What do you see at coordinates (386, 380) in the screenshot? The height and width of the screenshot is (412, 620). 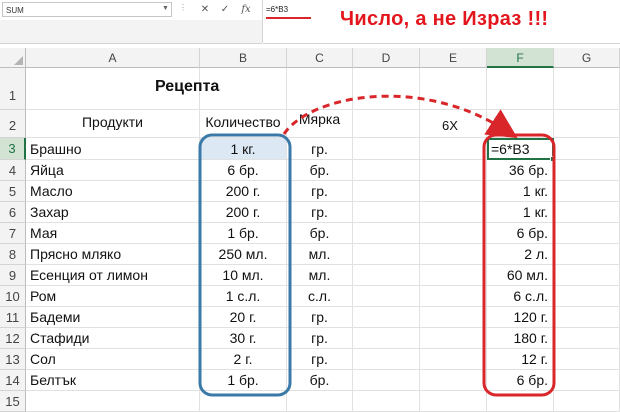 I see `cell-d14` at bounding box center [386, 380].